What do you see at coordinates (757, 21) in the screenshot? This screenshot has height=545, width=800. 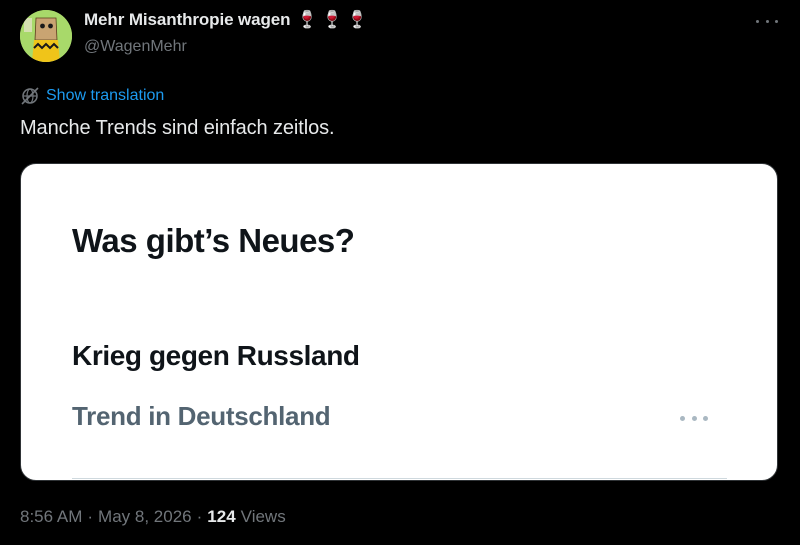 I see `more-horizontal-icon` at bounding box center [757, 21].